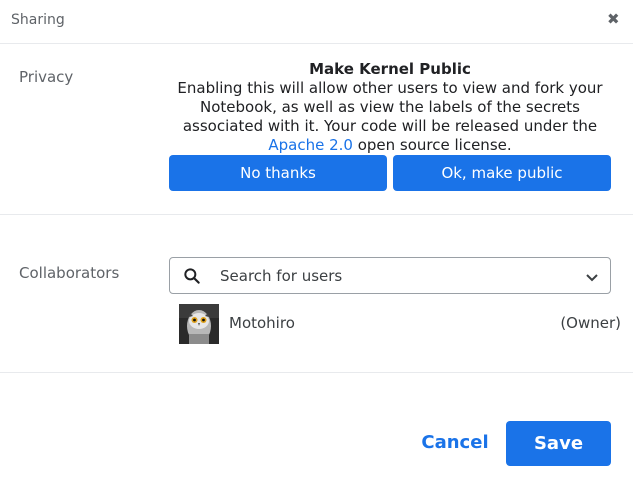  I want to click on search-icon, so click(192, 276).